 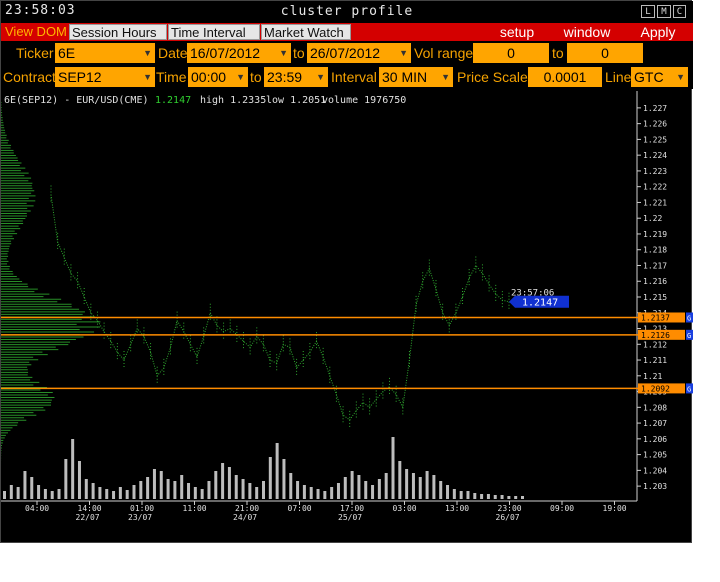 What do you see at coordinates (565, 77) in the screenshot?
I see `price-scale-input: 0.0001` at bounding box center [565, 77].